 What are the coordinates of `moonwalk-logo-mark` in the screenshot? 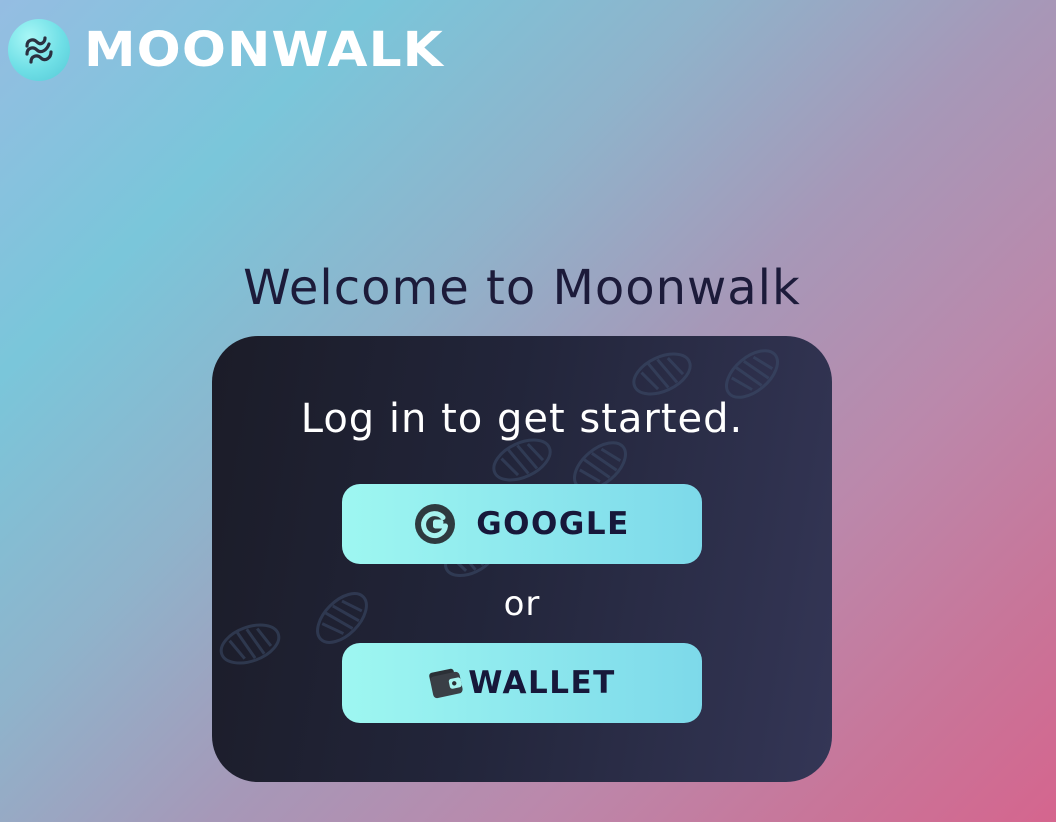 It's located at (39, 50).